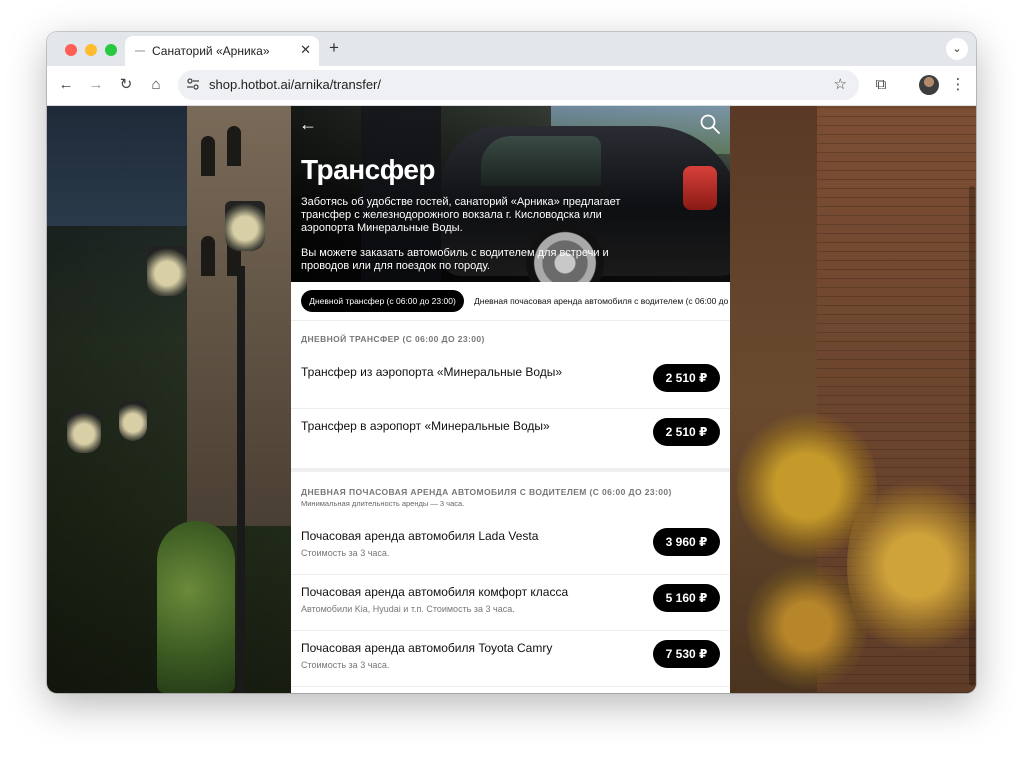 Image resolution: width=1024 pixels, height=757 pixels. Describe the element at coordinates (126, 85) in the screenshot. I see `reload-button: ↻` at that location.